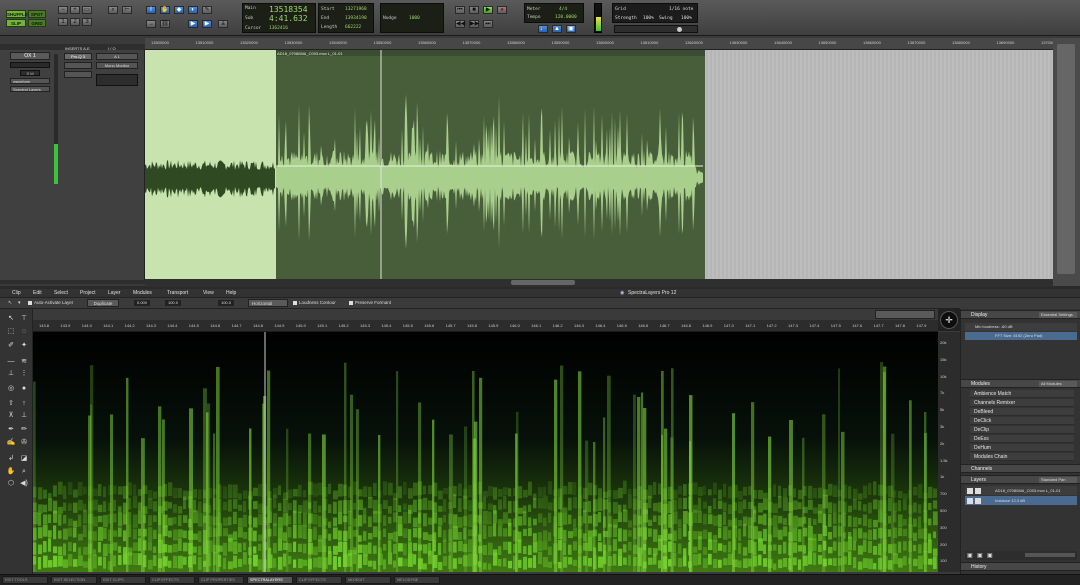  I want to click on magic-wand-icon: ✦, so click(24, 345).